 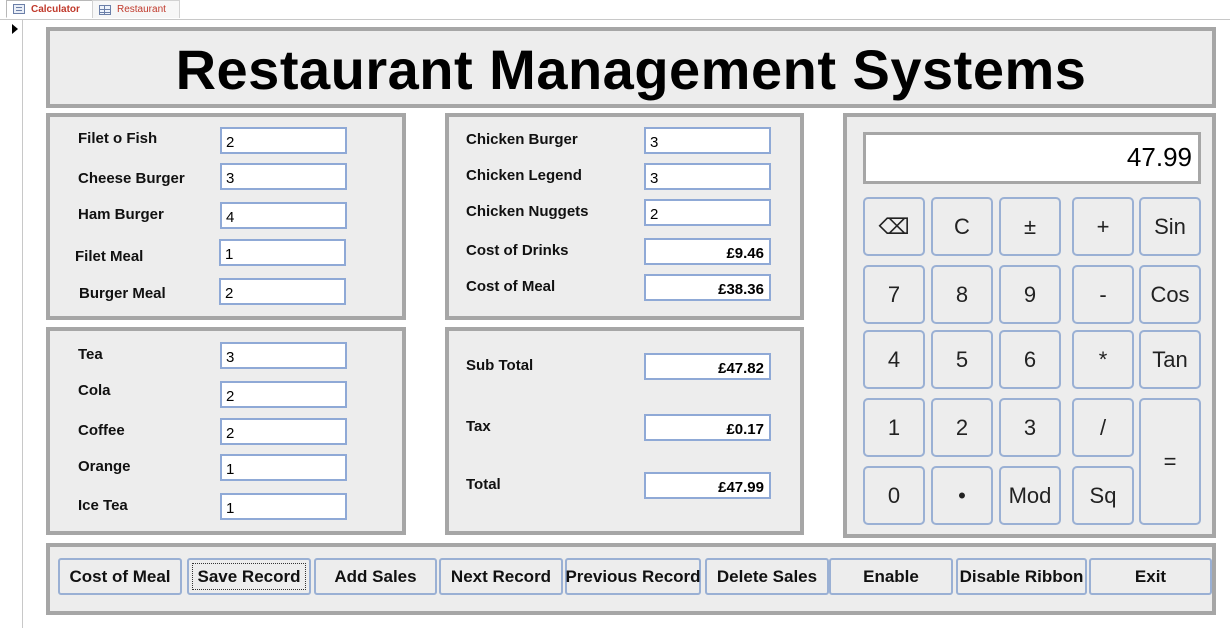 I want to click on document-tab-strip: Calculator Restaurant, so click(x=615, y=10).